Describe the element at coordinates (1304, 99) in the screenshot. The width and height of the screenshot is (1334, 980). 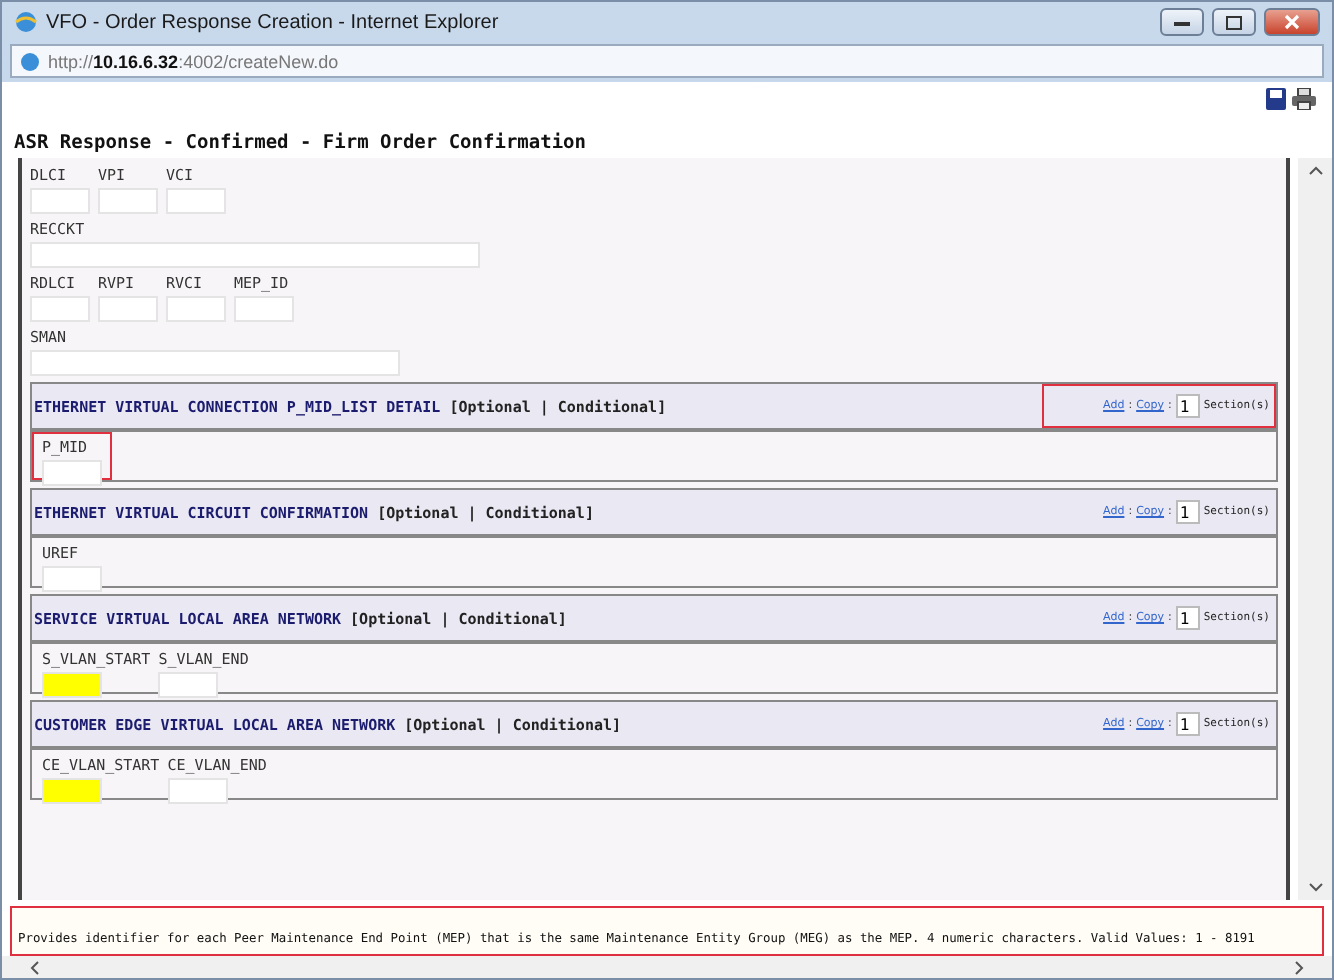
I see `print-icon` at that location.